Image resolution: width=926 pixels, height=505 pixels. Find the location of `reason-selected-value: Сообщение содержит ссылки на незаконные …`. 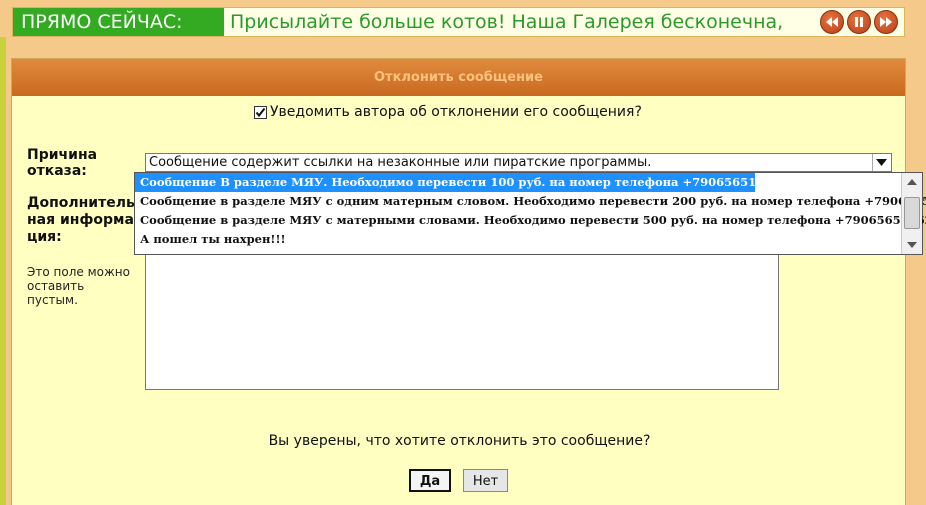

reason-selected-value: Сообщение содержит ссылки на незаконные … is located at coordinates (400, 162).